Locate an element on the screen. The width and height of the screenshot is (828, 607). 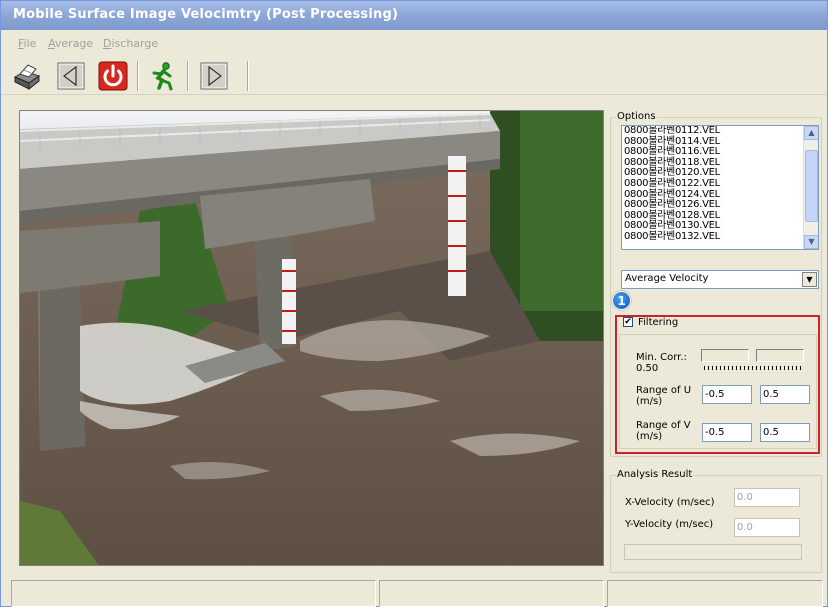
list-item: 0800볼라벤0132.VEL is located at coordinates (720, 237).